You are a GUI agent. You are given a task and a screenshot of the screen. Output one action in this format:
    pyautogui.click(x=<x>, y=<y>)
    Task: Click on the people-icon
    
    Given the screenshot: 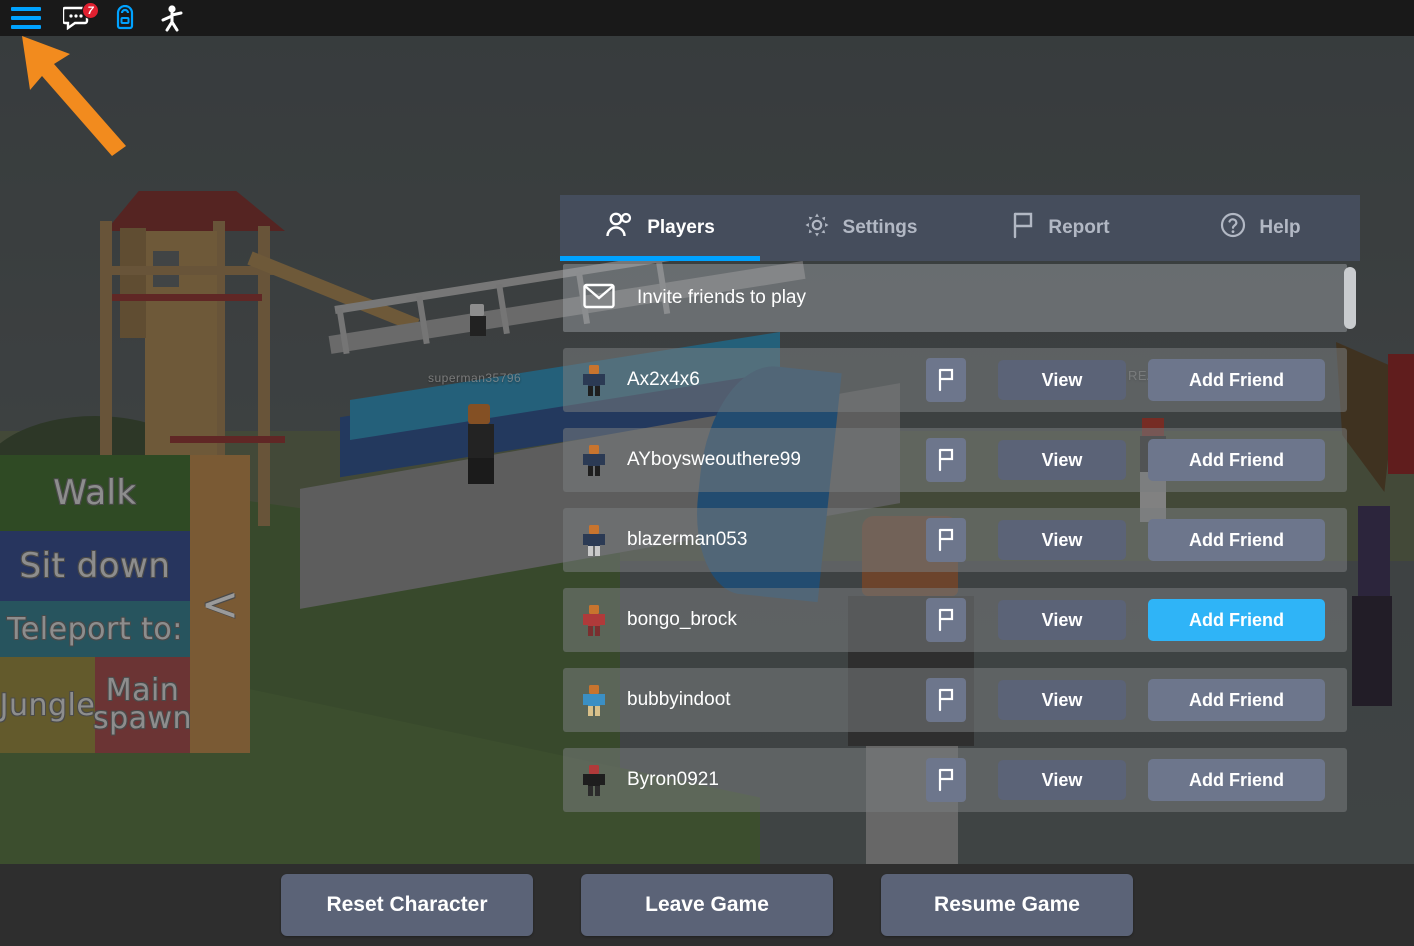 What is the action you would take?
    pyautogui.click(x=620, y=228)
    